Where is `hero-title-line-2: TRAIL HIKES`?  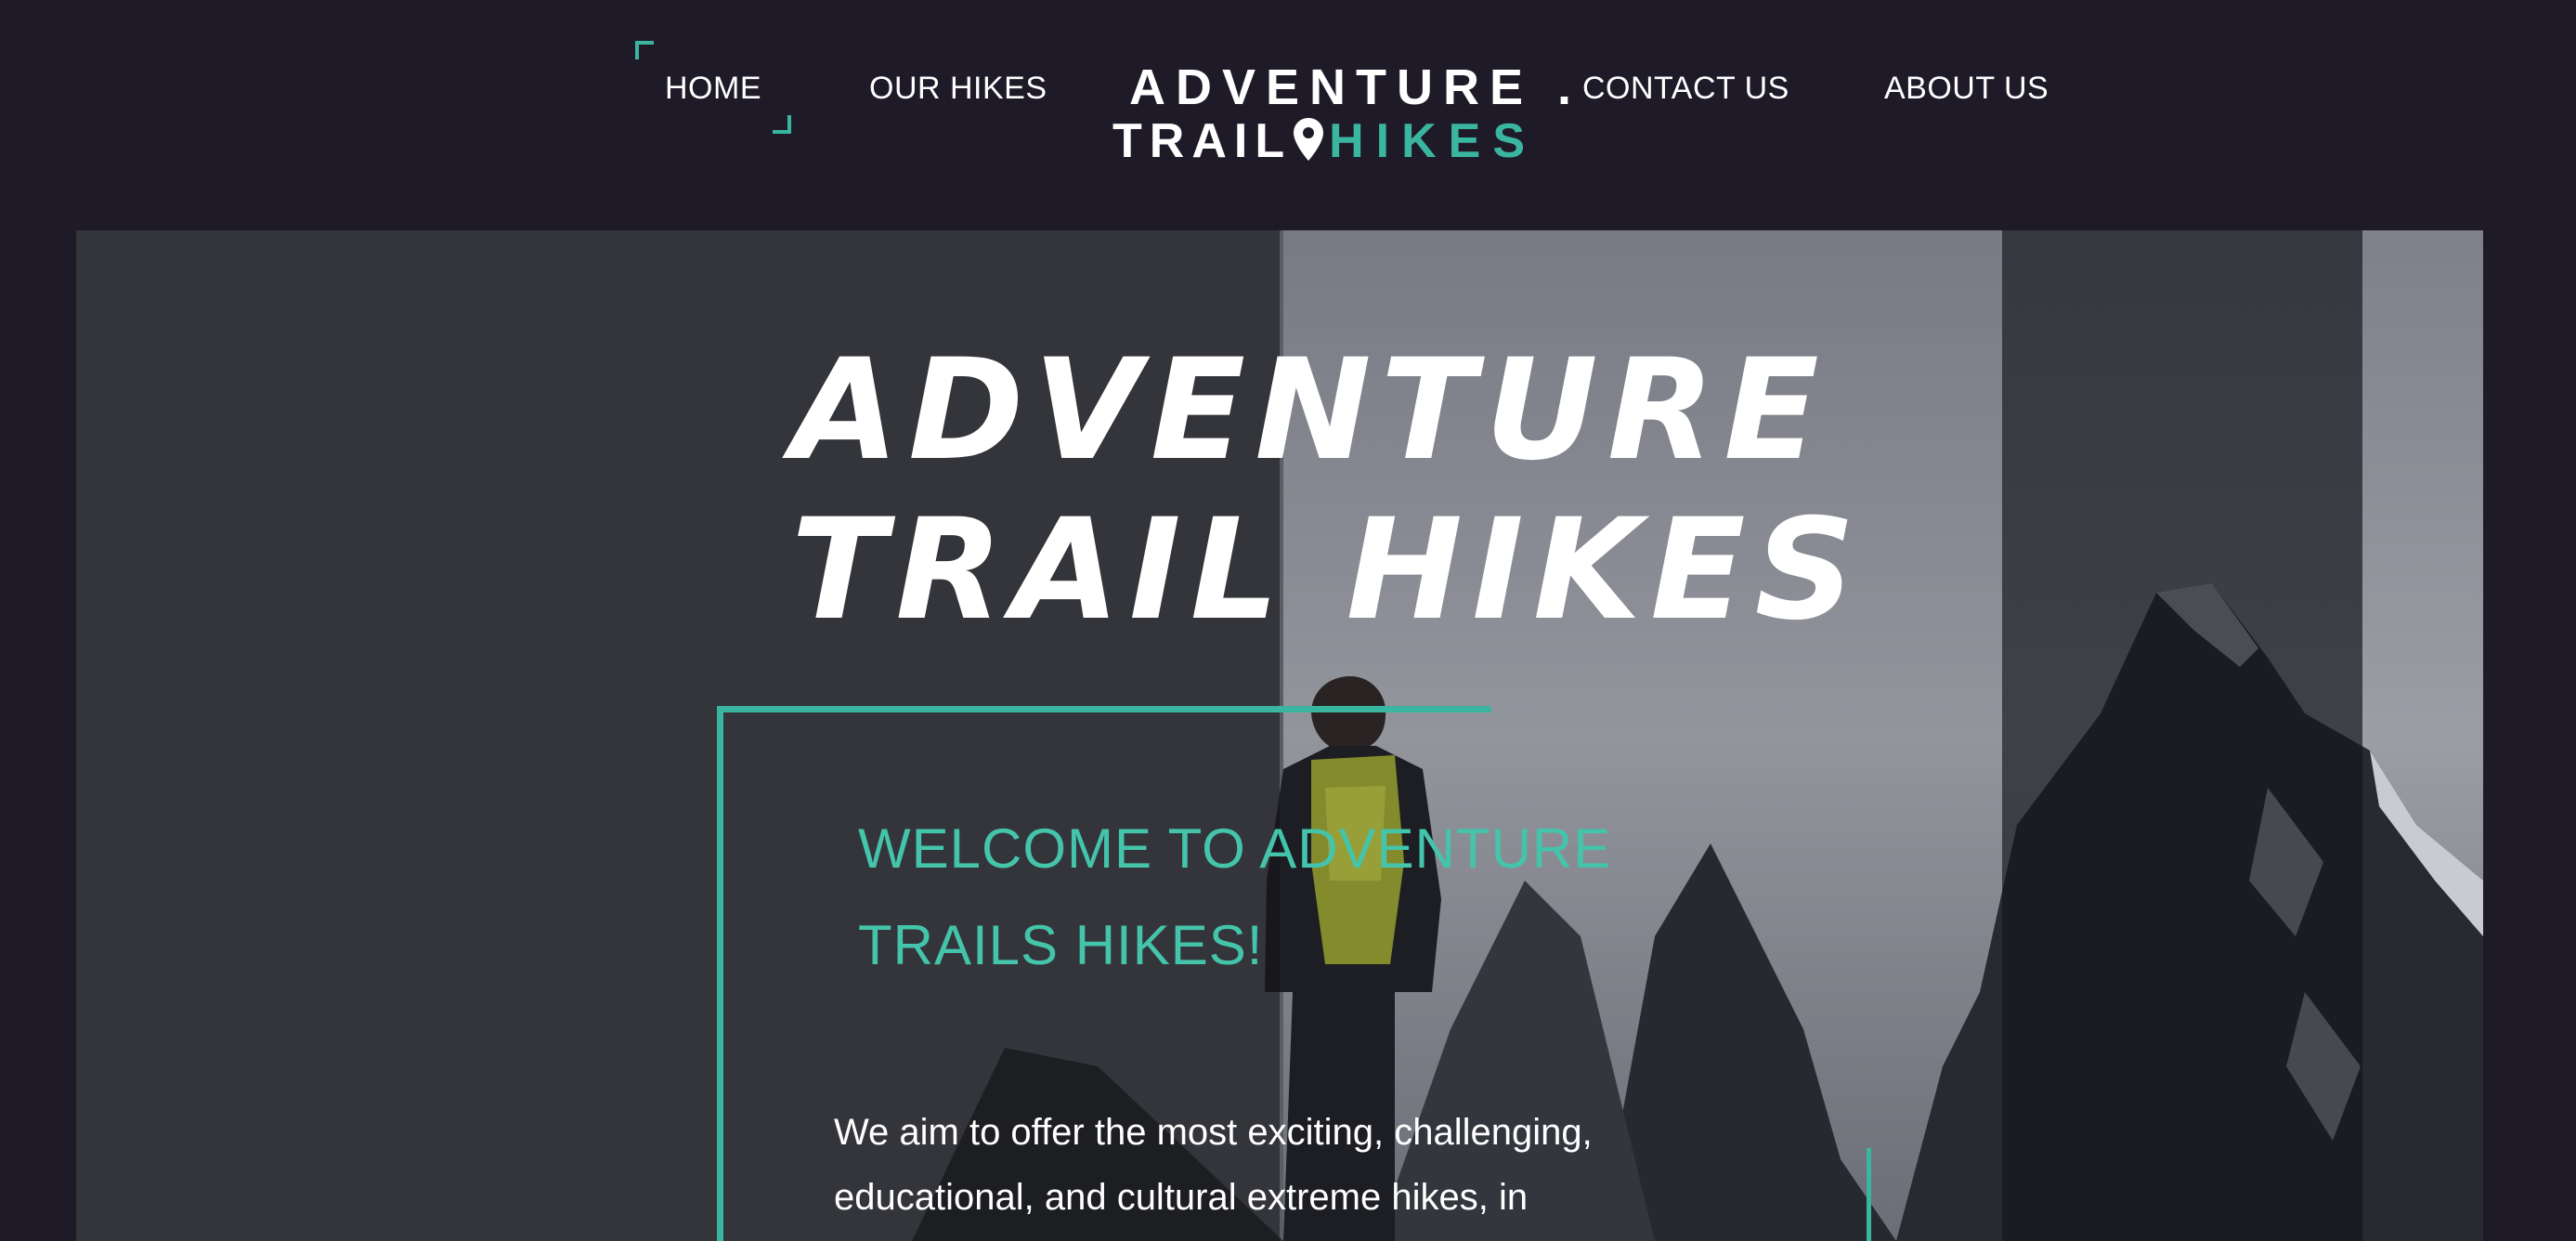 hero-title-line-2: TRAIL HIKES is located at coordinates (1328, 570).